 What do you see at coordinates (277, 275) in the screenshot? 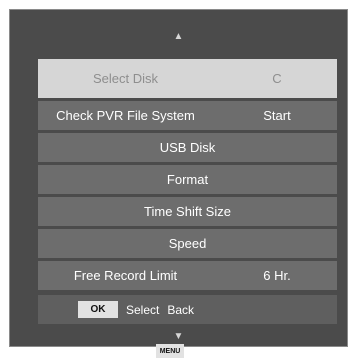
I see `menu-item-value: 6 Hr.` at bounding box center [277, 275].